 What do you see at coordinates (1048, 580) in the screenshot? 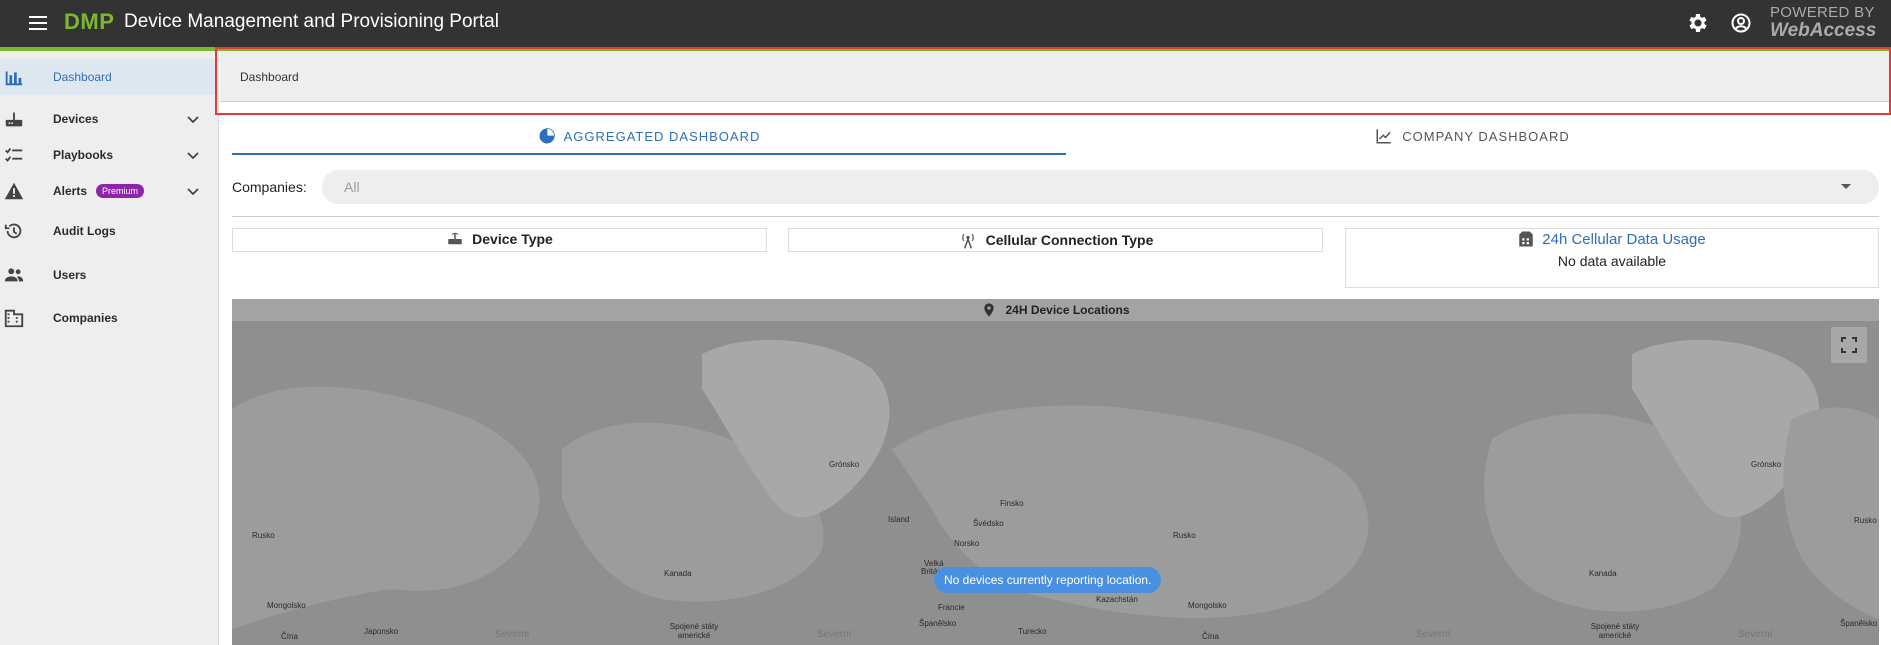
I see `no-locations-toast: No devices currently reporting location.` at bounding box center [1048, 580].